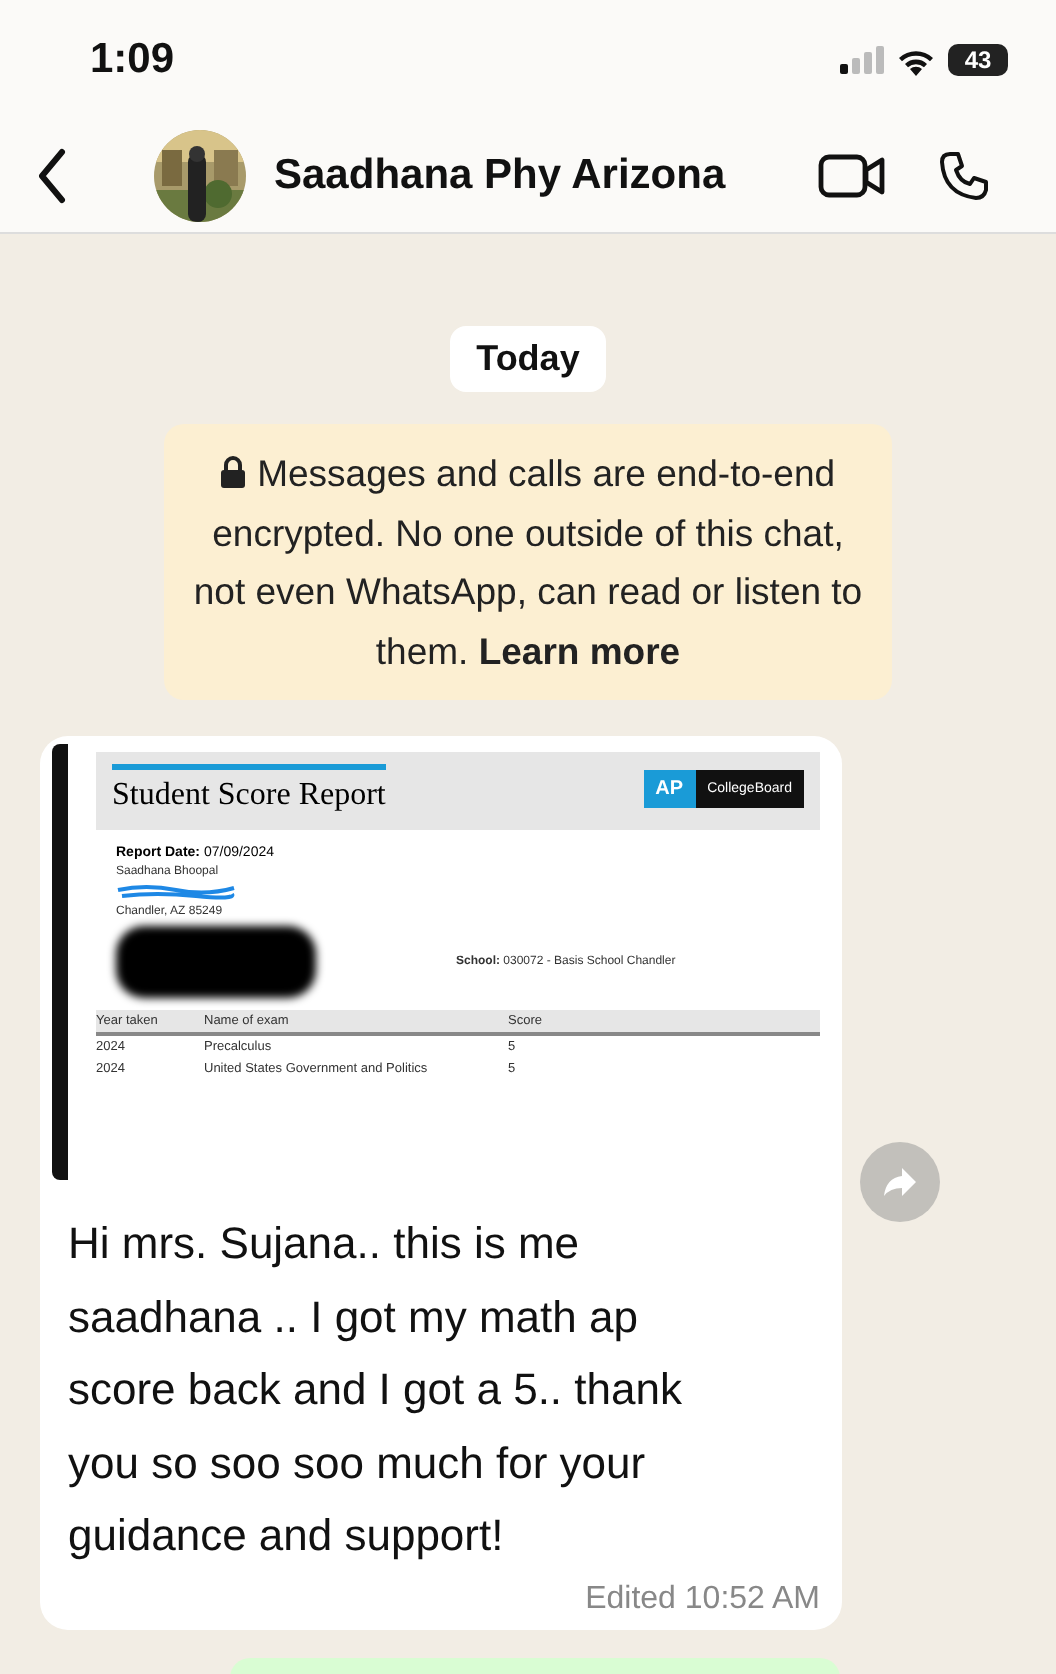 The image size is (1056, 1674). Describe the element at coordinates (978, 60) in the screenshot. I see `battery-icon: 43` at that location.